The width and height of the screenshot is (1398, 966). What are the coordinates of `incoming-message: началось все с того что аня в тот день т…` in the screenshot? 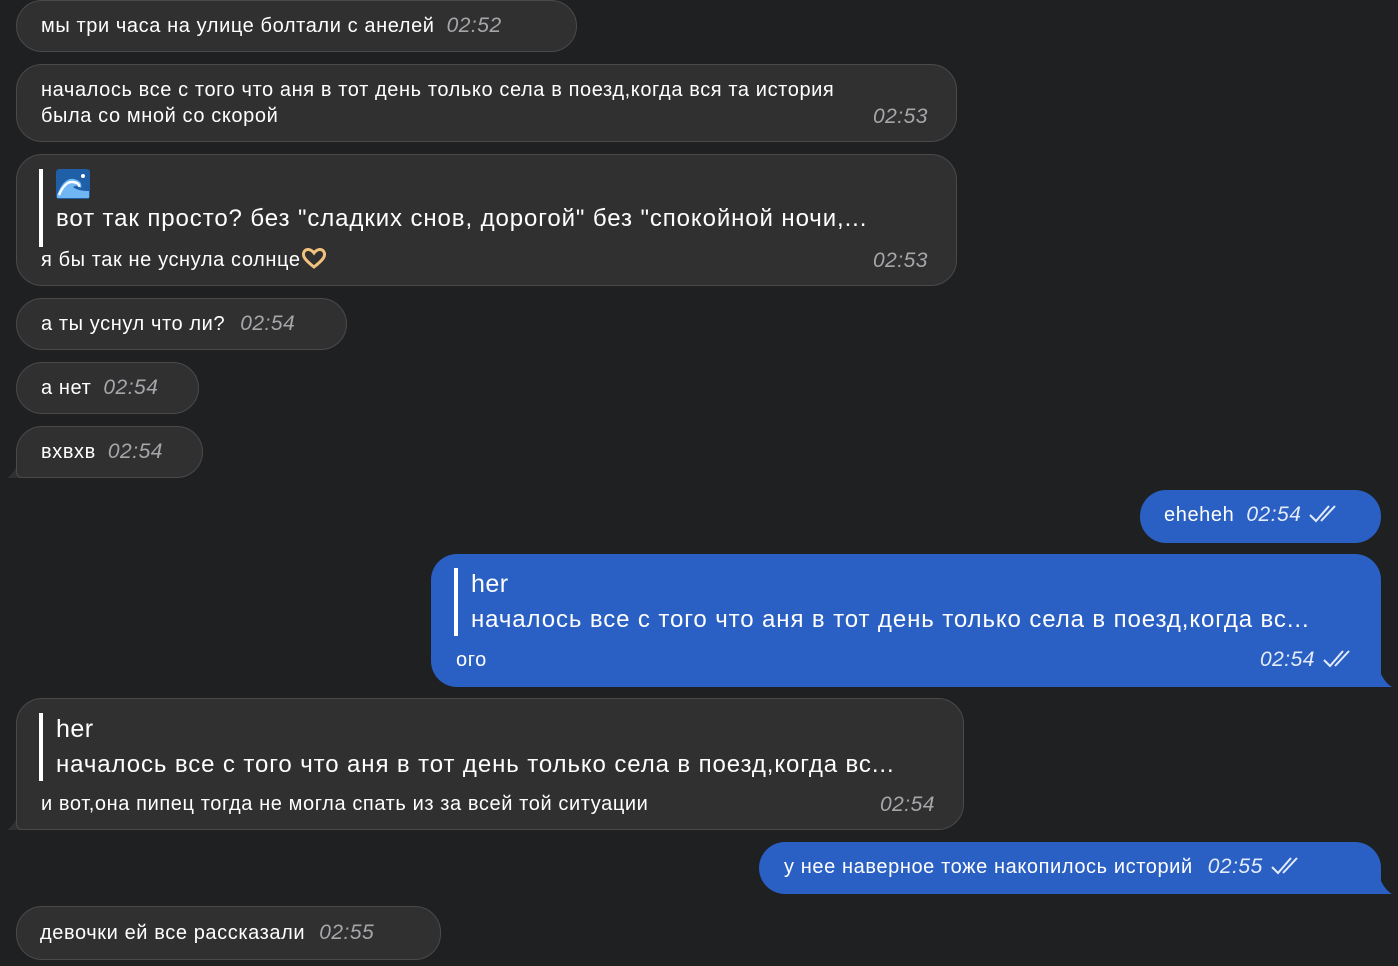 It's located at (486, 103).